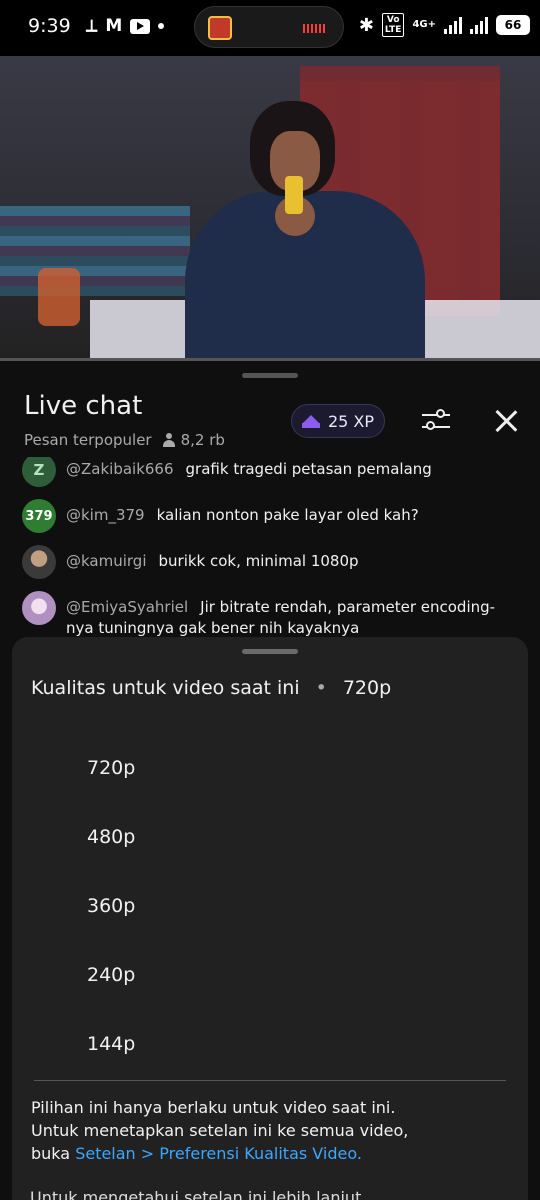  I want to click on quality-option-720p: 720p, so click(111, 768).